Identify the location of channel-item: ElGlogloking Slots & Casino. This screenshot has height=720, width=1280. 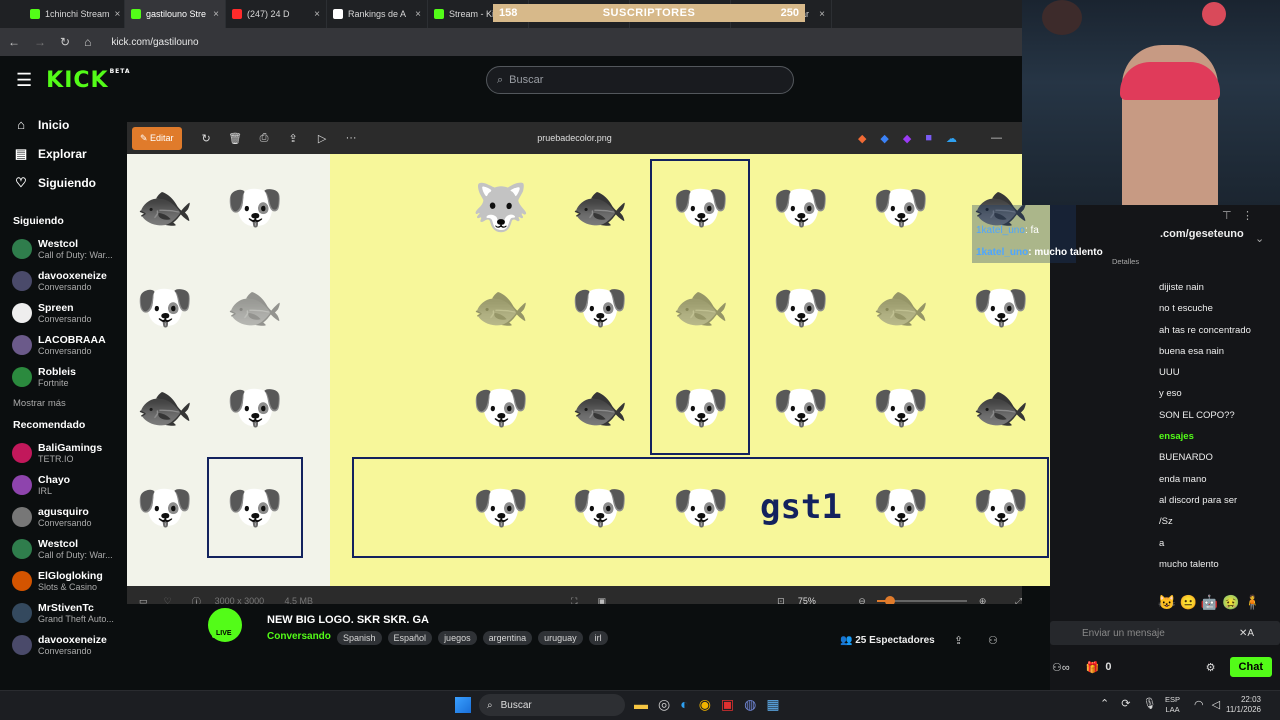
(63, 581).